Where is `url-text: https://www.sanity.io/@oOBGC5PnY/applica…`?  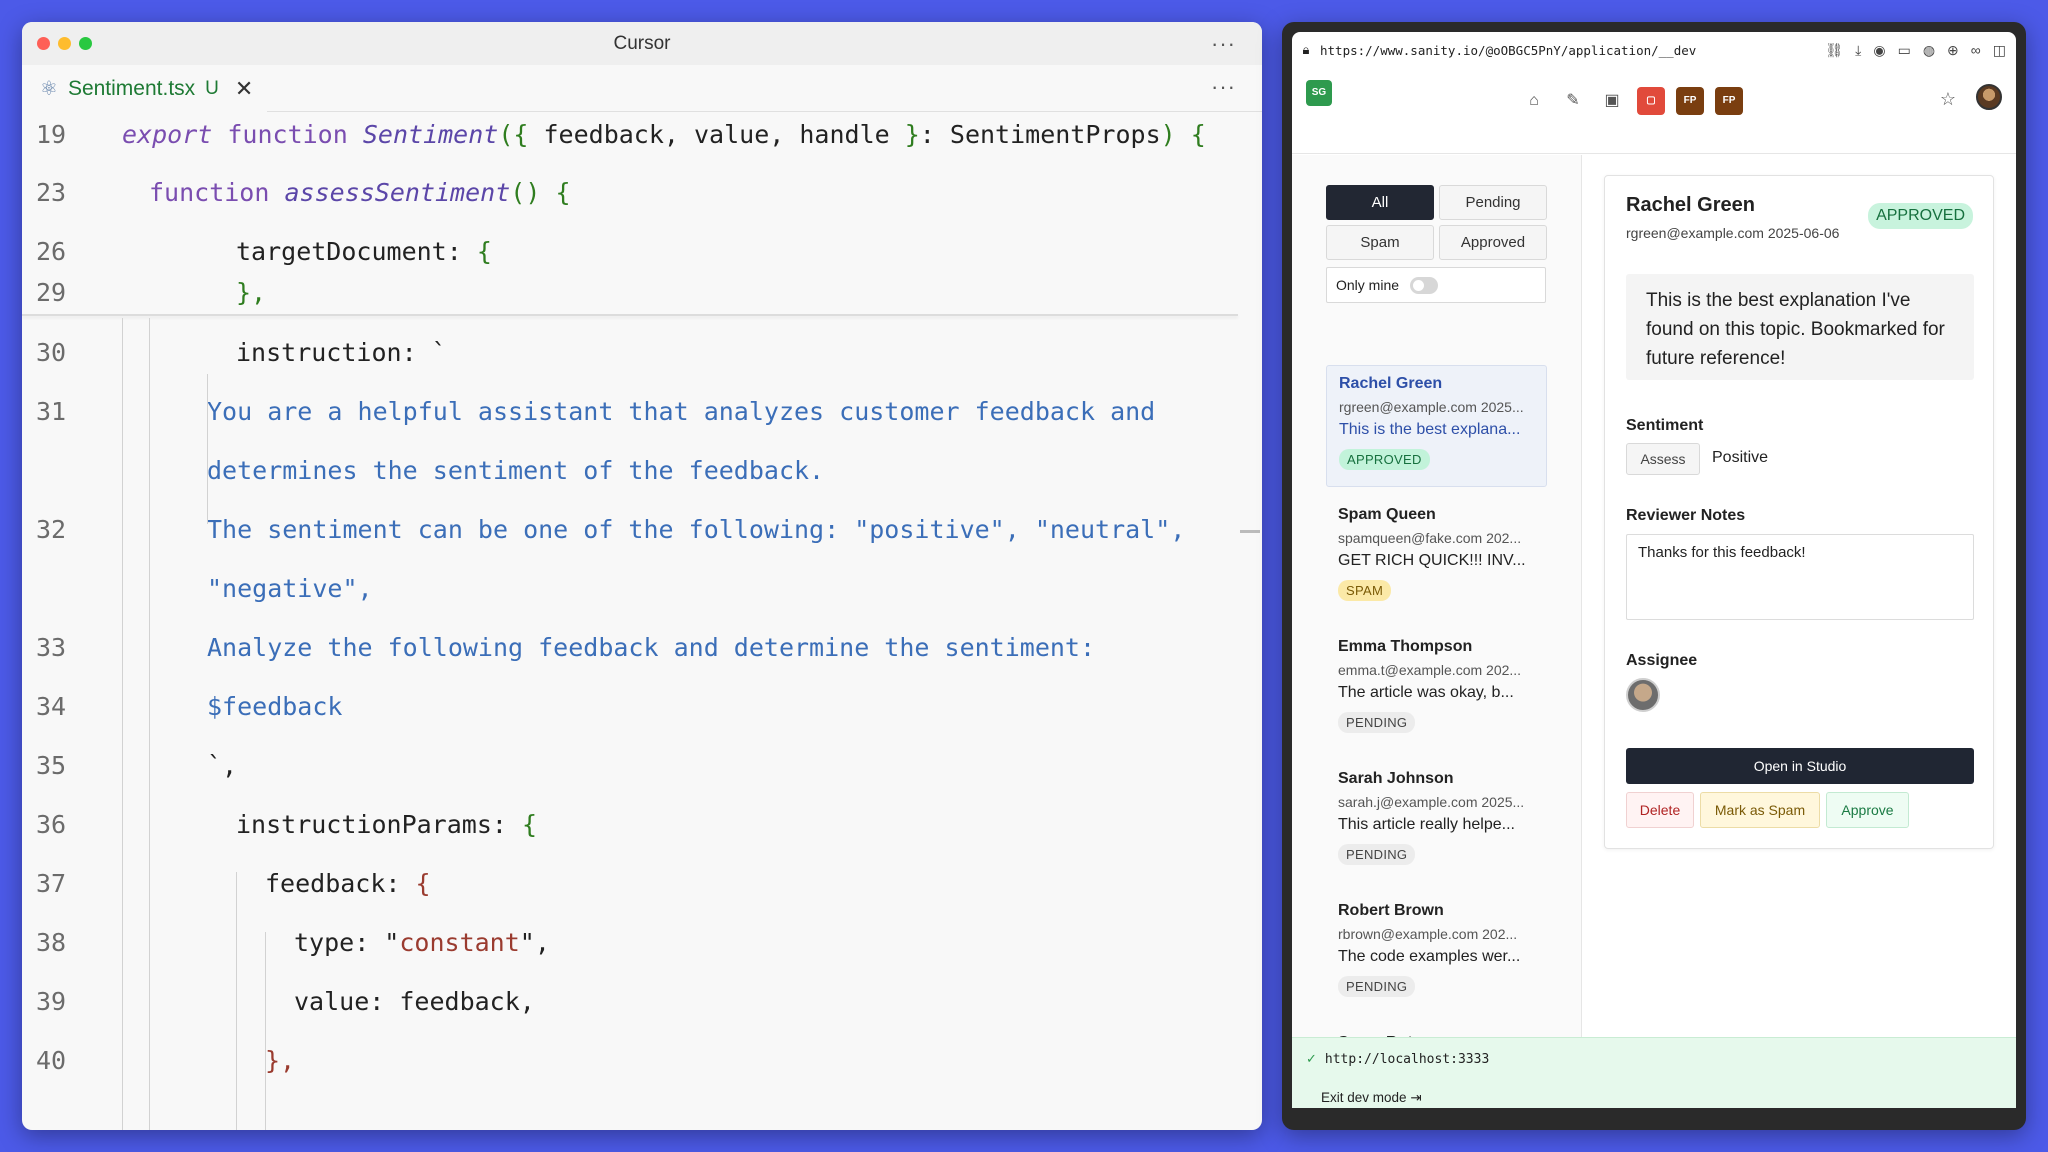
url-text: https://www.sanity.io/@oOBGC5PnY/applica… is located at coordinates (1508, 50).